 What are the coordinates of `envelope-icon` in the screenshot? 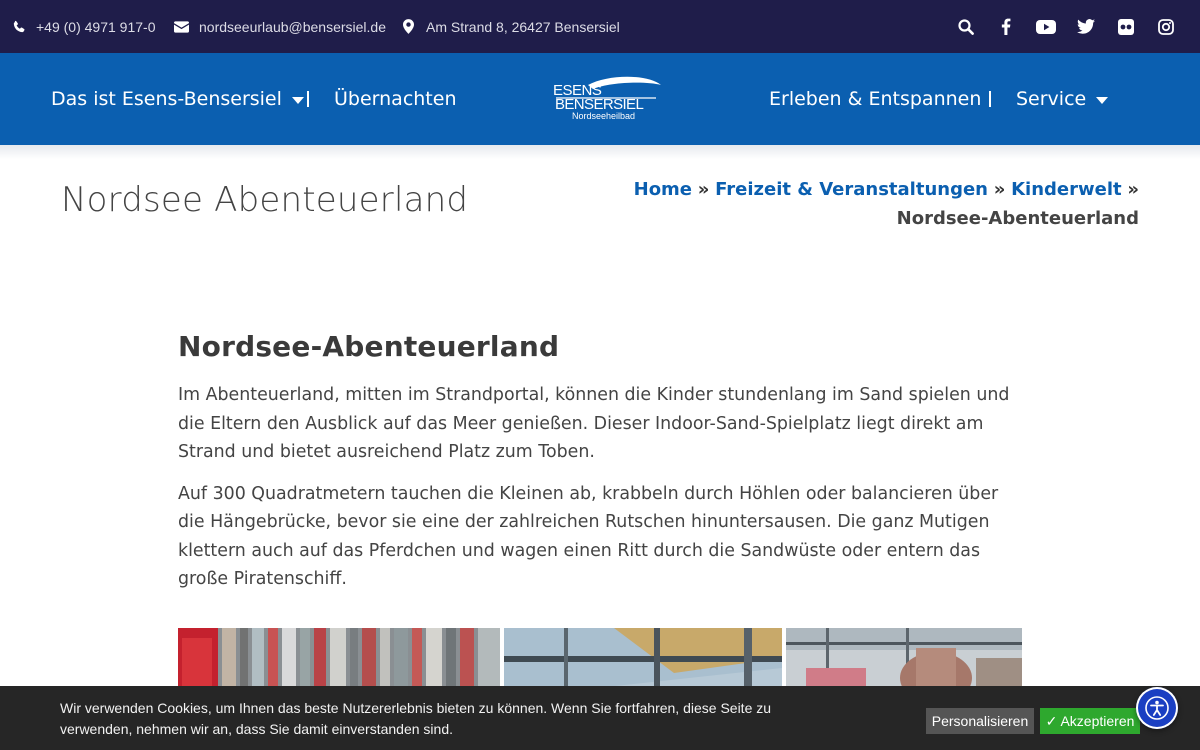 It's located at (181, 26).